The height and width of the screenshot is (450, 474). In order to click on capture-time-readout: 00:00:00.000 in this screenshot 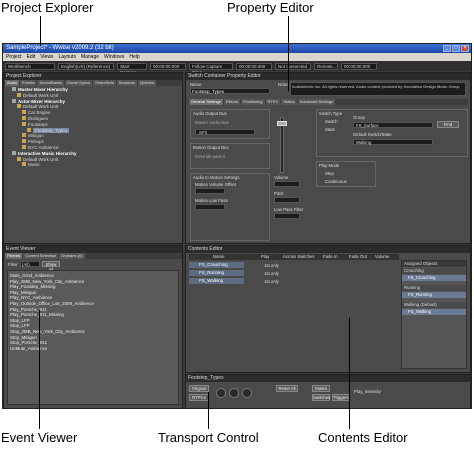, I will do `click(168, 66)`.